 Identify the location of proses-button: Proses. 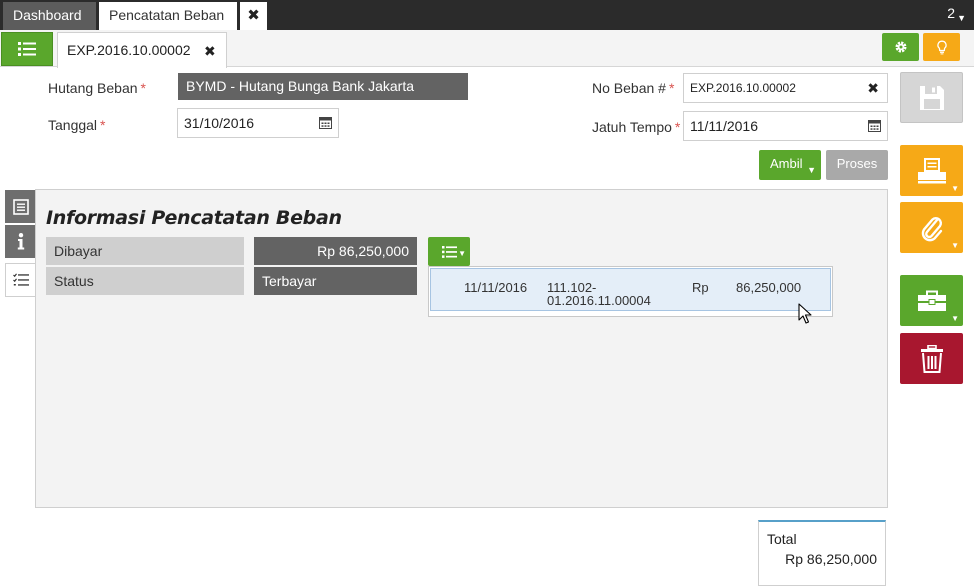
(857, 165).